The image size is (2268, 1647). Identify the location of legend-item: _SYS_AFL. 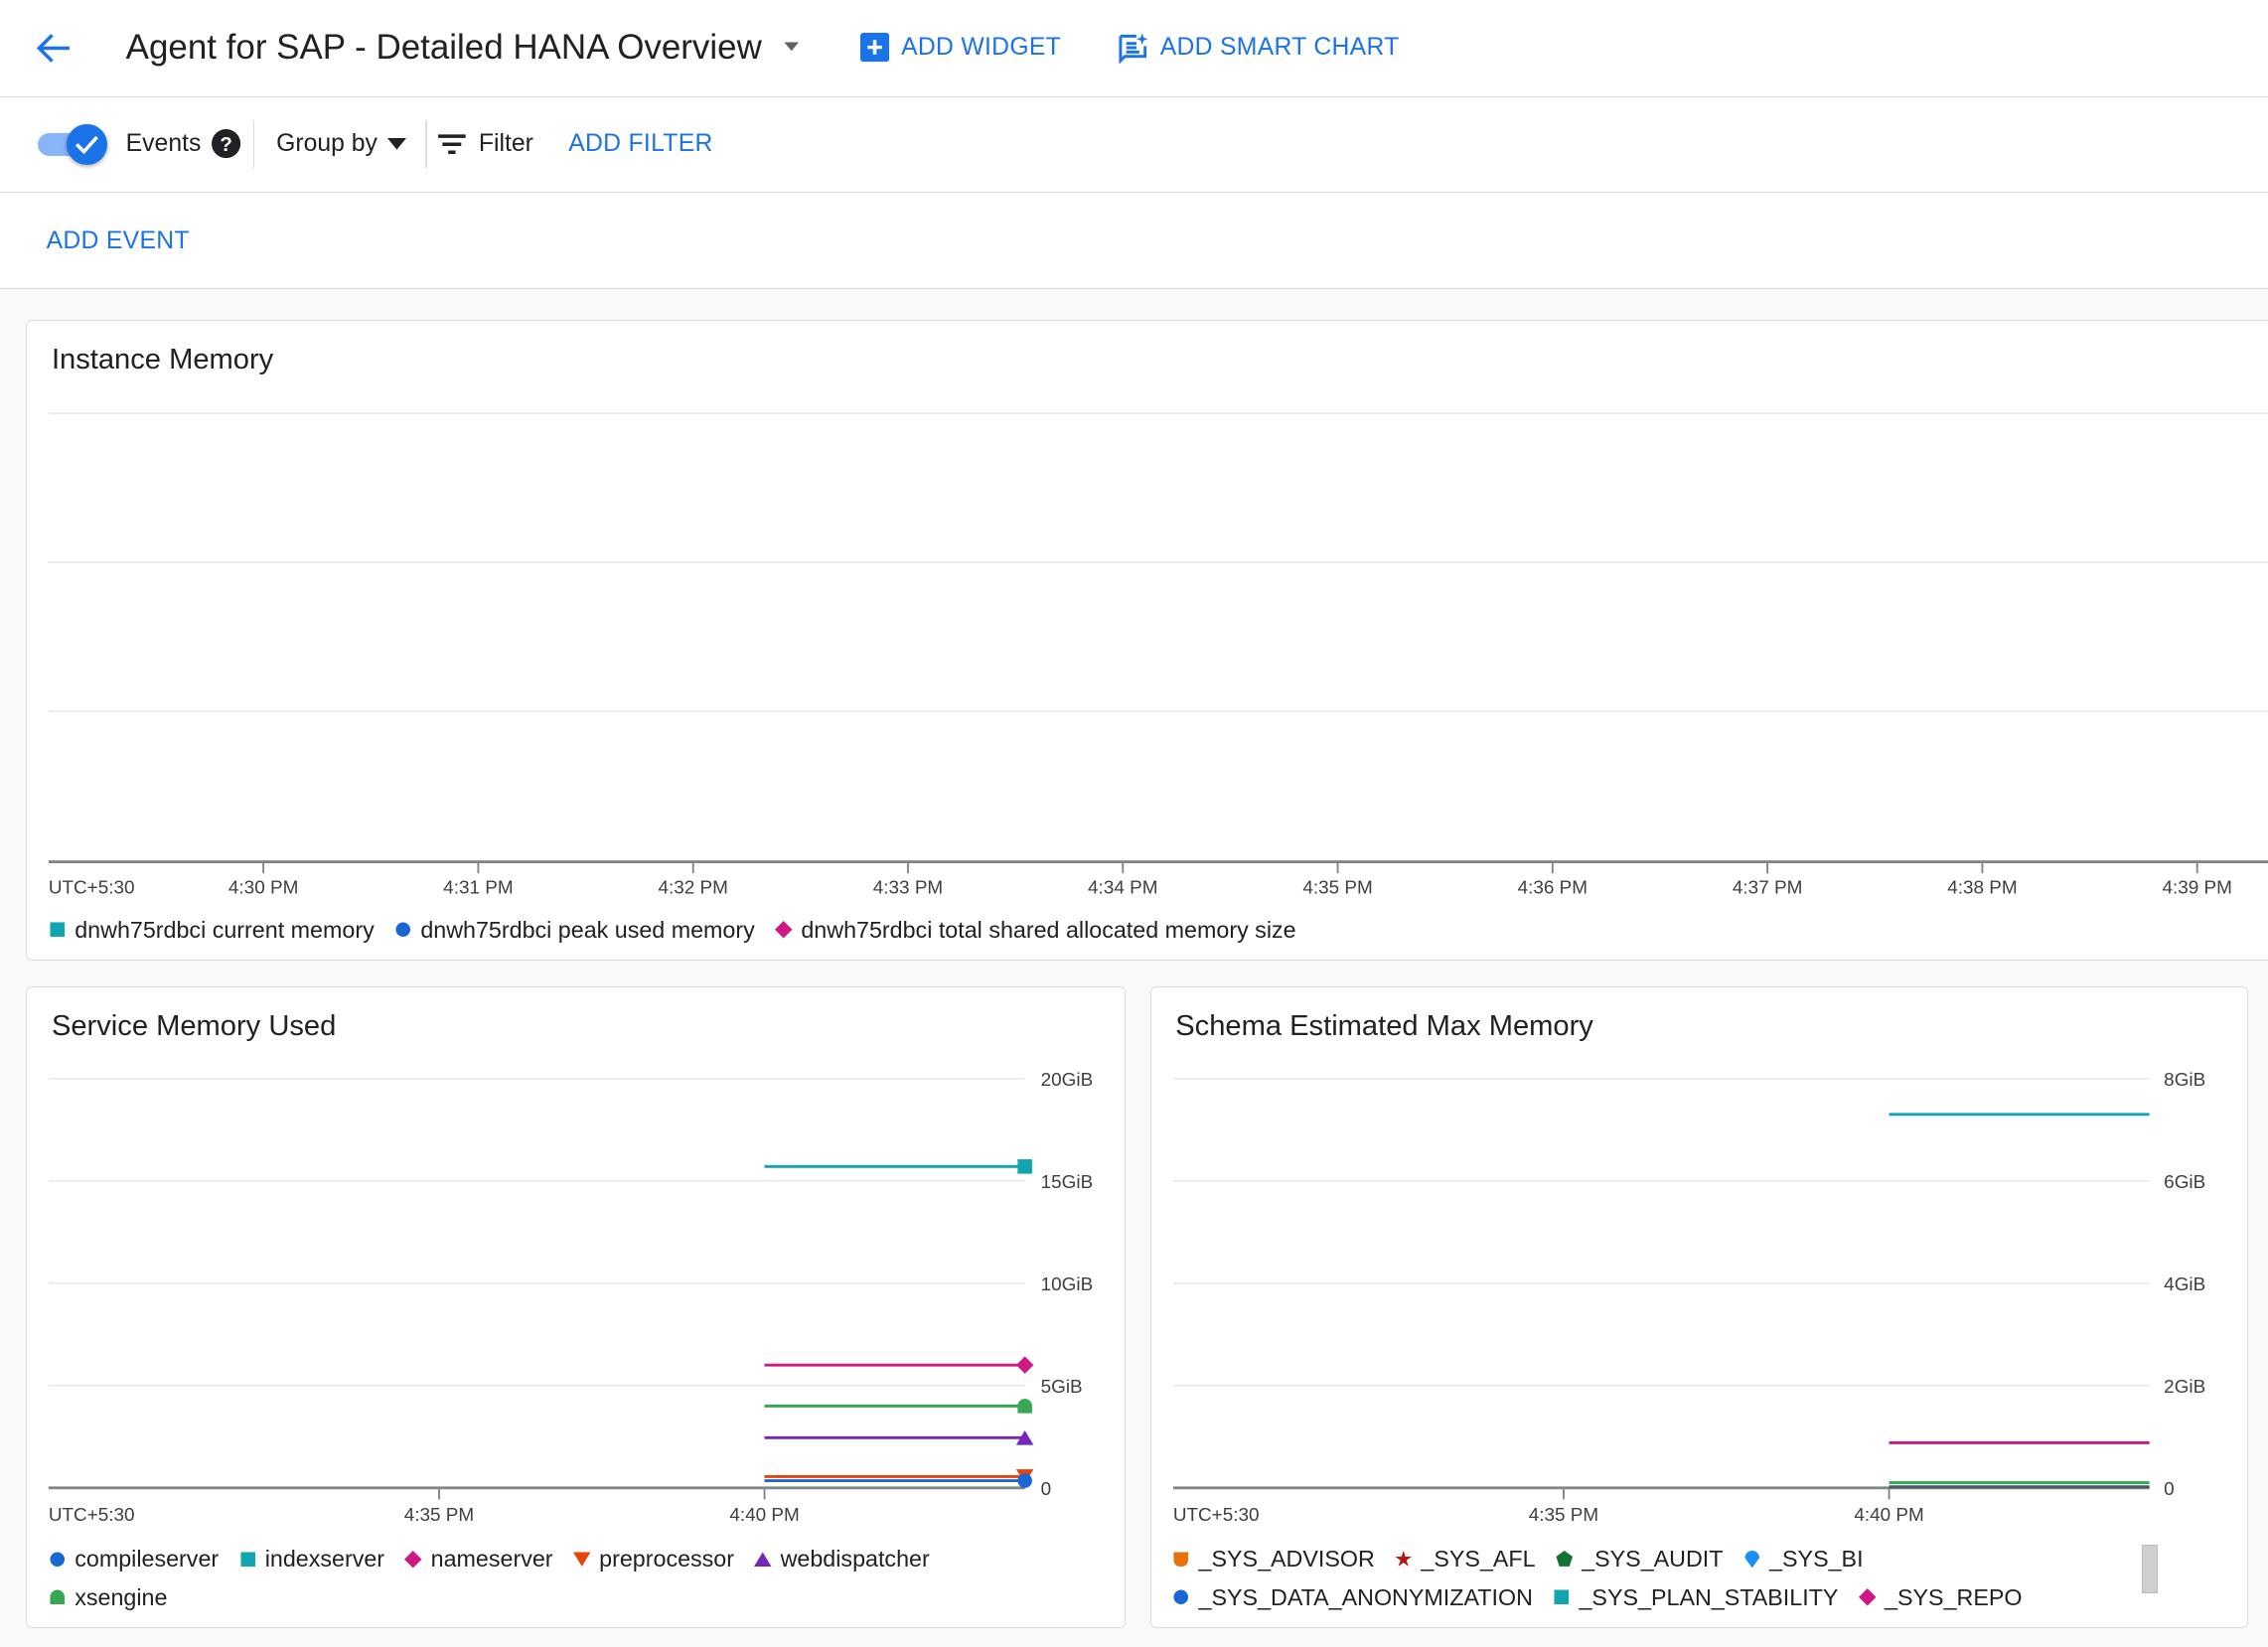
(1465, 1559).